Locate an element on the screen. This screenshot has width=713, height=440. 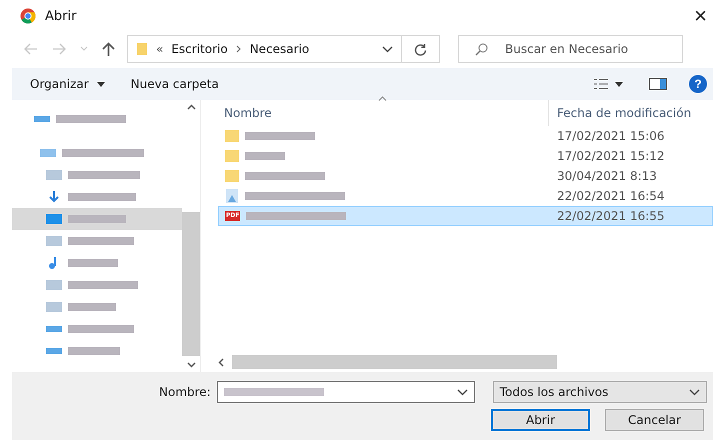
breadcrumb-item: Escritorio is located at coordinates (199, 49).